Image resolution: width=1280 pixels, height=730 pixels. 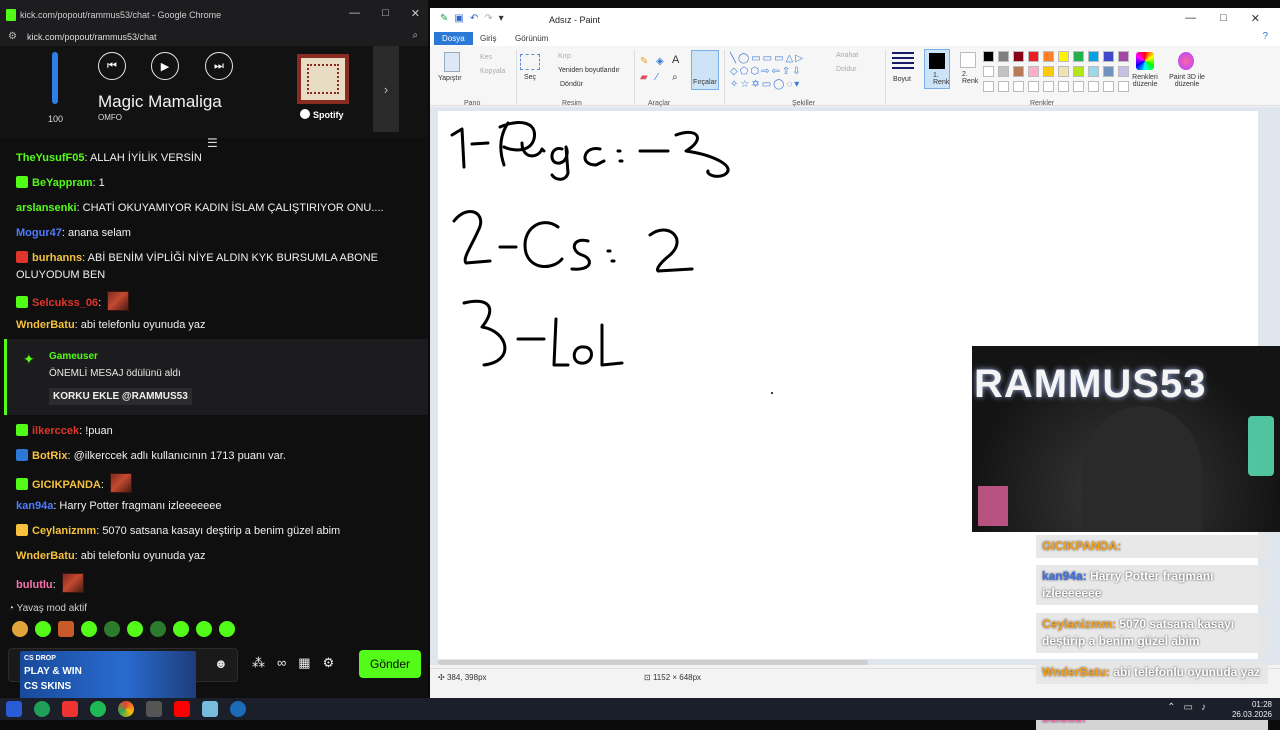 What do you see at coordinates (1186, 61) in the screenshot?
I see `paint3d-icon` at bounding box center [1186, 61].